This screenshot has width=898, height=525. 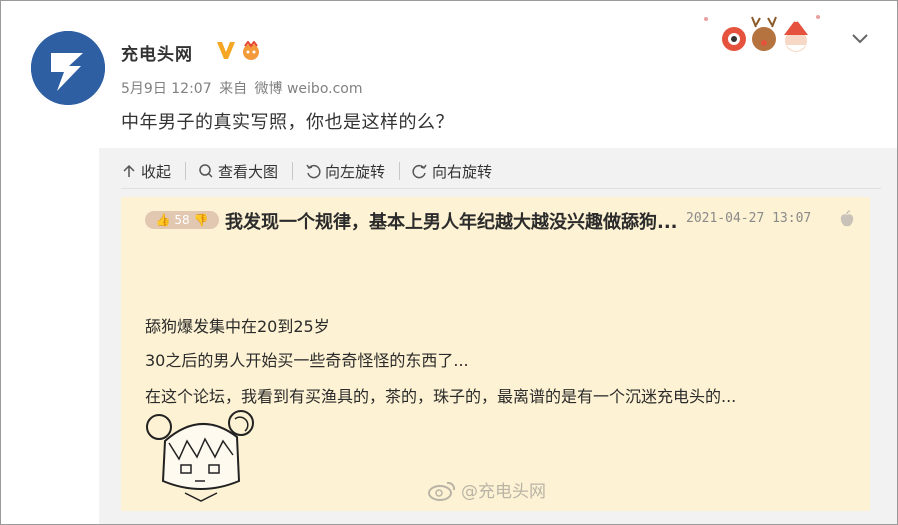 What do you see at coordinates (157, 52) in the screenshot?
I see `author-name: 充电头网` at bounding box center [157, 52].